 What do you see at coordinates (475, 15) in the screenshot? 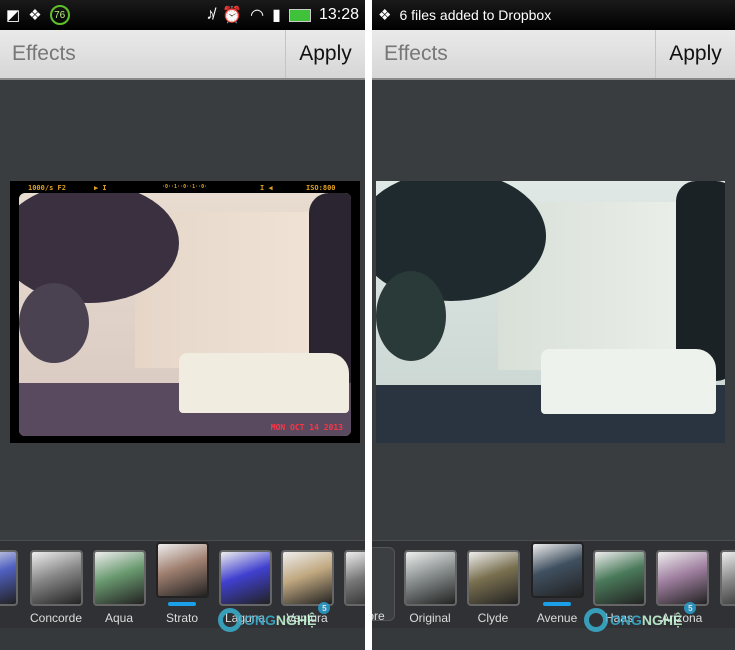
I see `notification-text: 6 files added to Dropbox` at bounding box center [475, 15].